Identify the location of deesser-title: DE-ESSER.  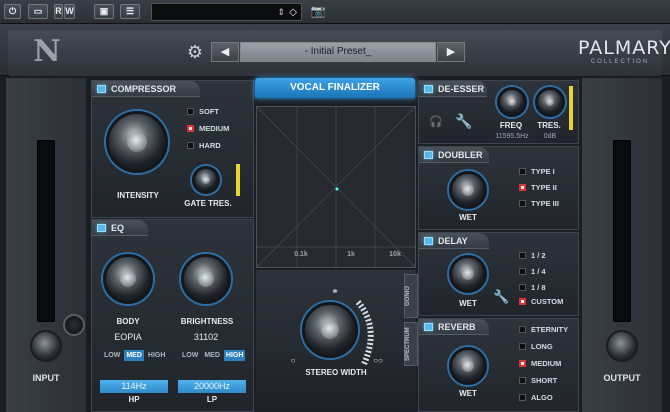
(461, 89).